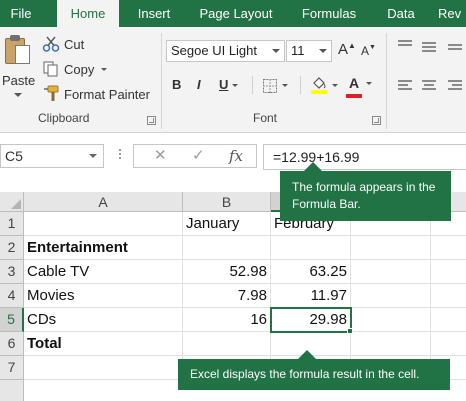  I want to click on shrink-font-icon: A, so click(365, 51).